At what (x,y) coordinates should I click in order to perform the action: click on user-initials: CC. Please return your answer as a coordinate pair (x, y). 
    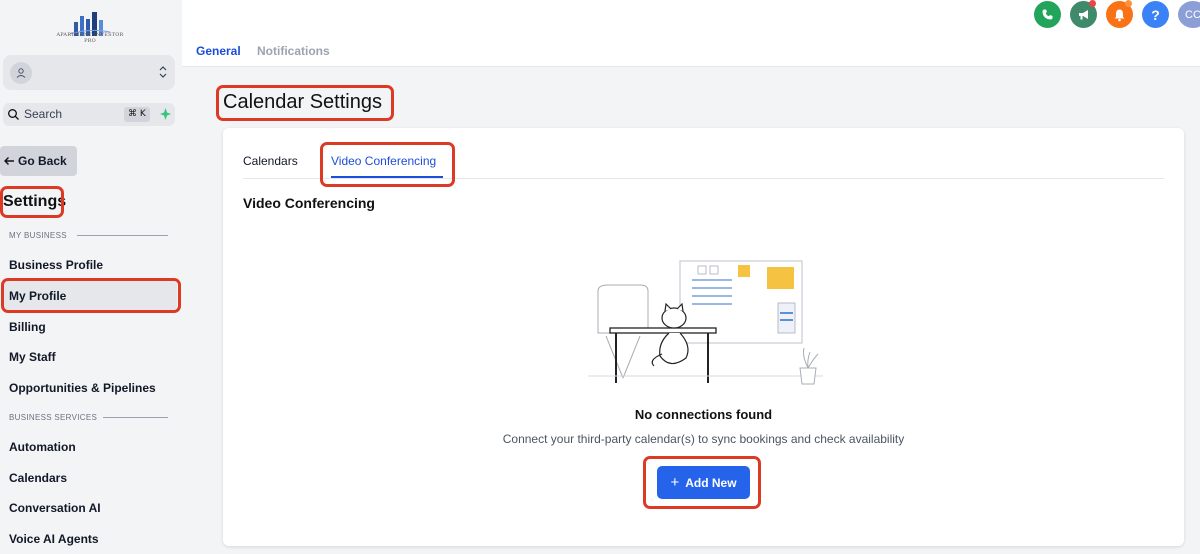
    Looking at the image, I should click on (1192, 14).